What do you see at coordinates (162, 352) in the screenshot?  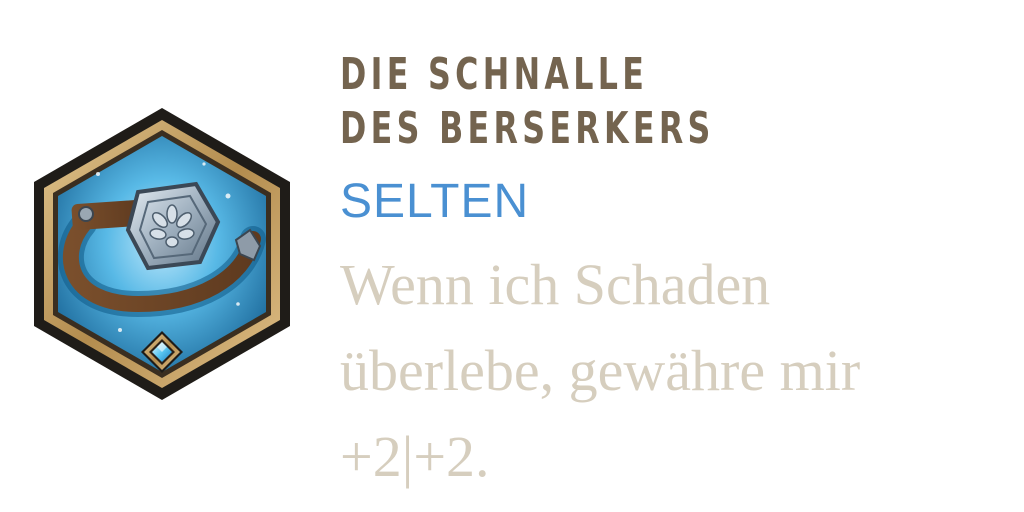 I see `rarity-gem-icon` at bounding box center [162, 352].